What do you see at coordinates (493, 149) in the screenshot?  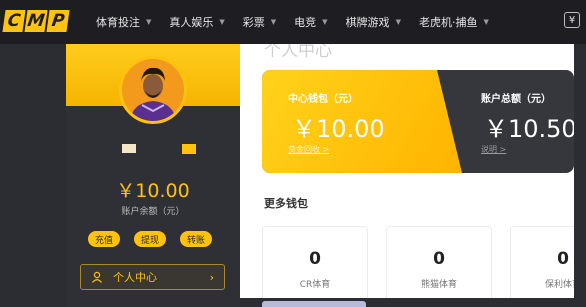 I see `explanation-link: 说明 >` at bounding box center [493, 149].